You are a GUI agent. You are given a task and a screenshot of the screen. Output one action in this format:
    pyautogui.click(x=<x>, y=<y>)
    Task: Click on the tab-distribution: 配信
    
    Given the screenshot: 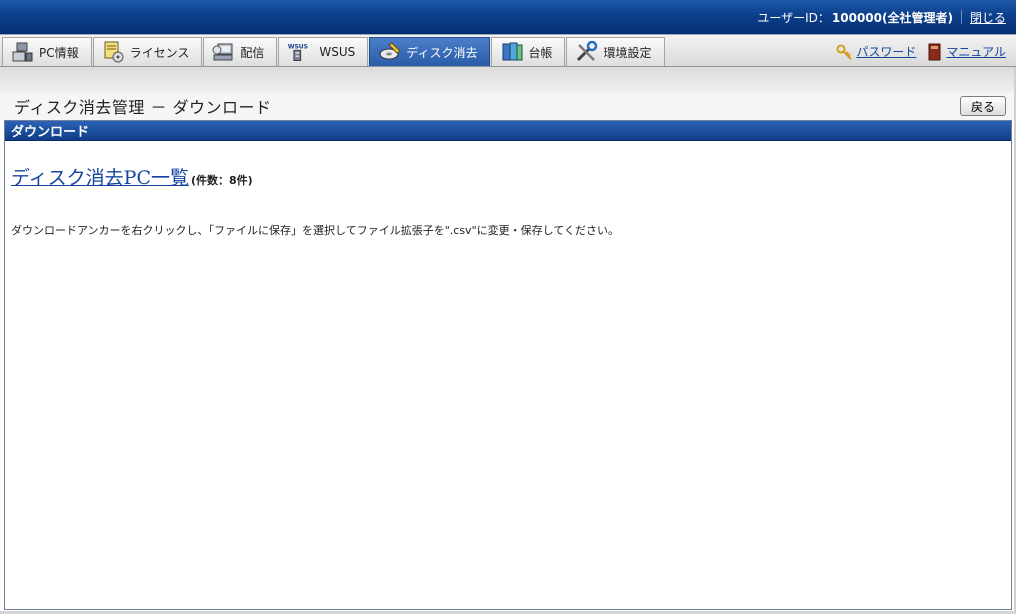 What is the action you would take?
    pyautogui.click(x=240, y=51)
    